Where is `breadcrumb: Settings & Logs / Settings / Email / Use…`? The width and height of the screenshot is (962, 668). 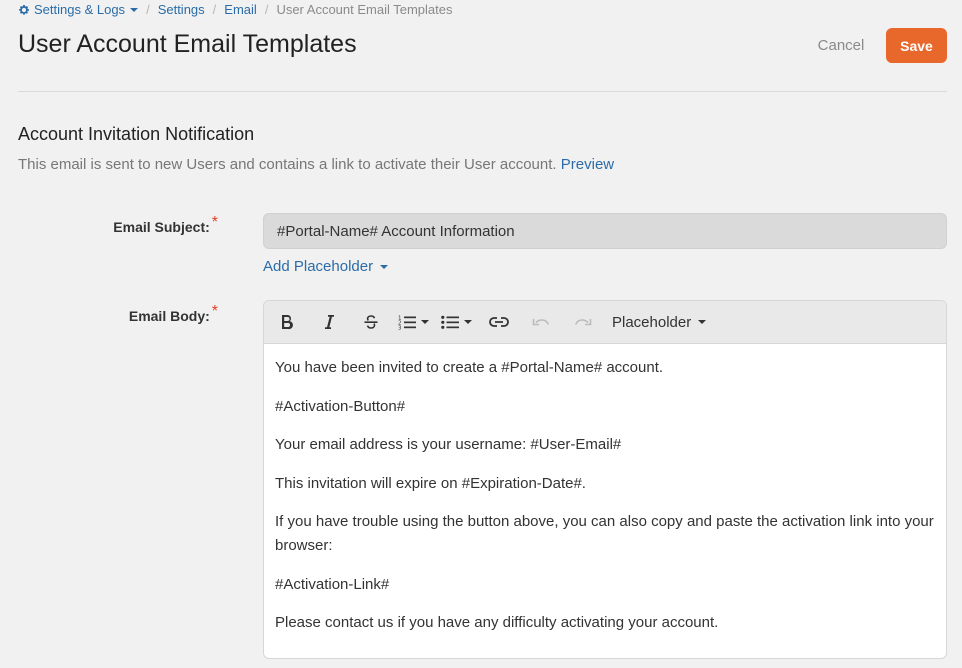 breadcrumb: Settings & Logs / Settings / Email / Use… is located at coordinates (235, 10).